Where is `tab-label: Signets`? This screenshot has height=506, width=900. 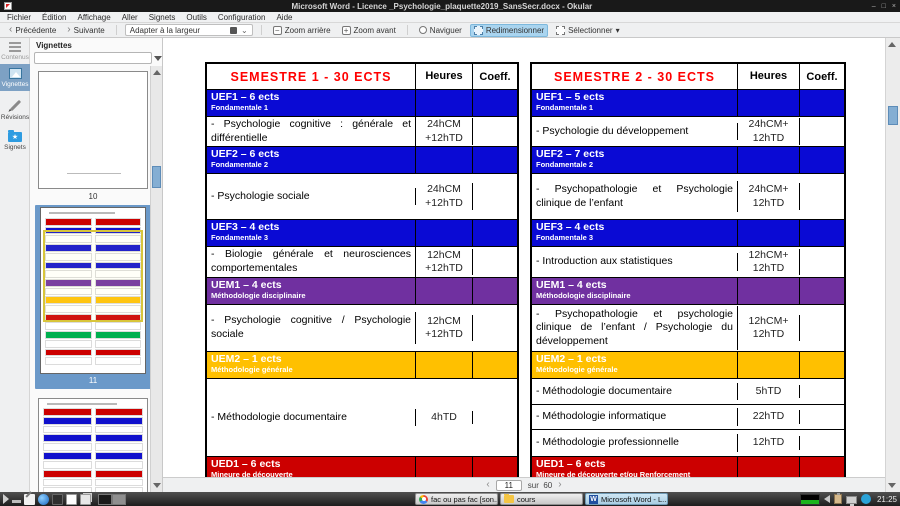
tab-label: Signets is located at coordinates (15, 147).